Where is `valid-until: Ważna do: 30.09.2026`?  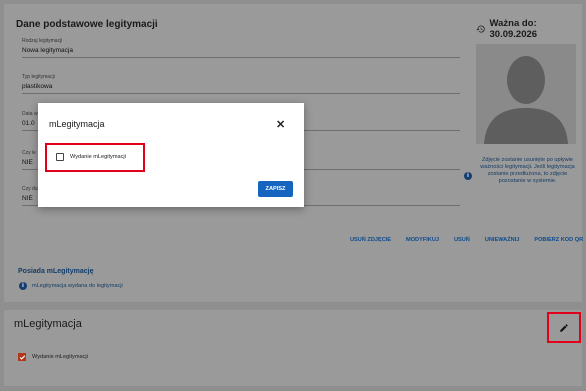
valid-until: Ważna do: 30.09.2026 is located at coordinates (529, 29).